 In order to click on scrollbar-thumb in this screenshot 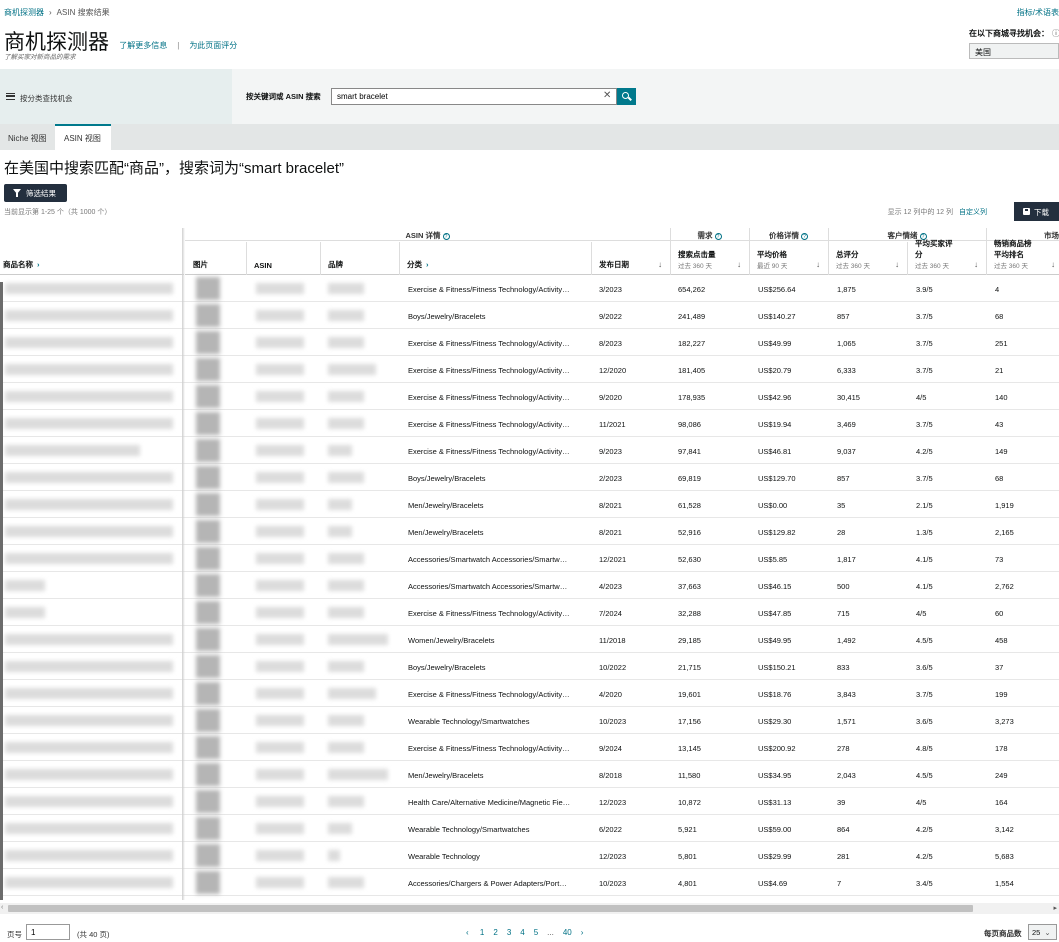, I will do `click(490, 908)`.